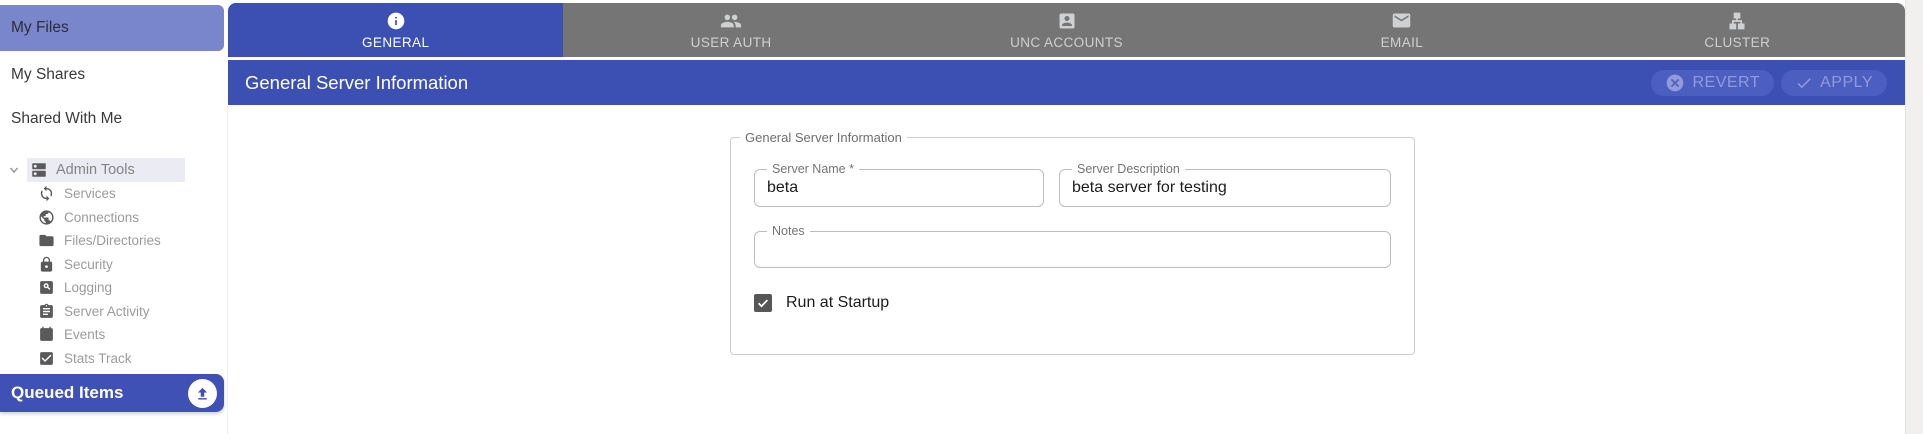 The height and width of the screenshot is (434, 1923). Describe the element at coordinates (39, 170) in the screenshot. I see `dns-icon` at that location.